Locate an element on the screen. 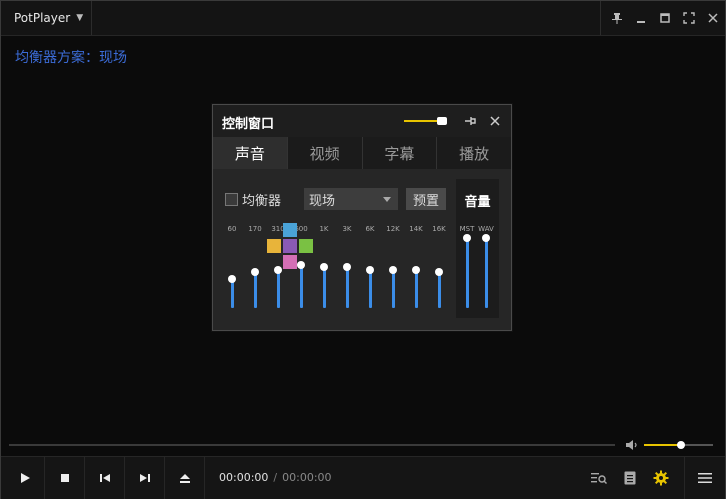 The width and height of the screenshot is (726, 499). eq-band-12k-slider is located at coordinates (393, 288).